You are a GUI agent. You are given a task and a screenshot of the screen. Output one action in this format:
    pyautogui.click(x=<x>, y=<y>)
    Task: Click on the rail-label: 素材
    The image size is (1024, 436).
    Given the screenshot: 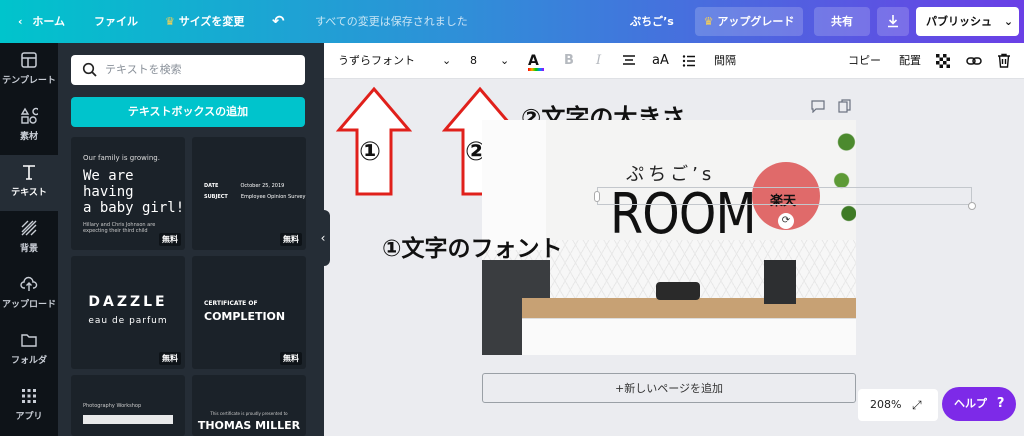 What is the action you would take?
    pyautogui.click(x=28, y=137)
    